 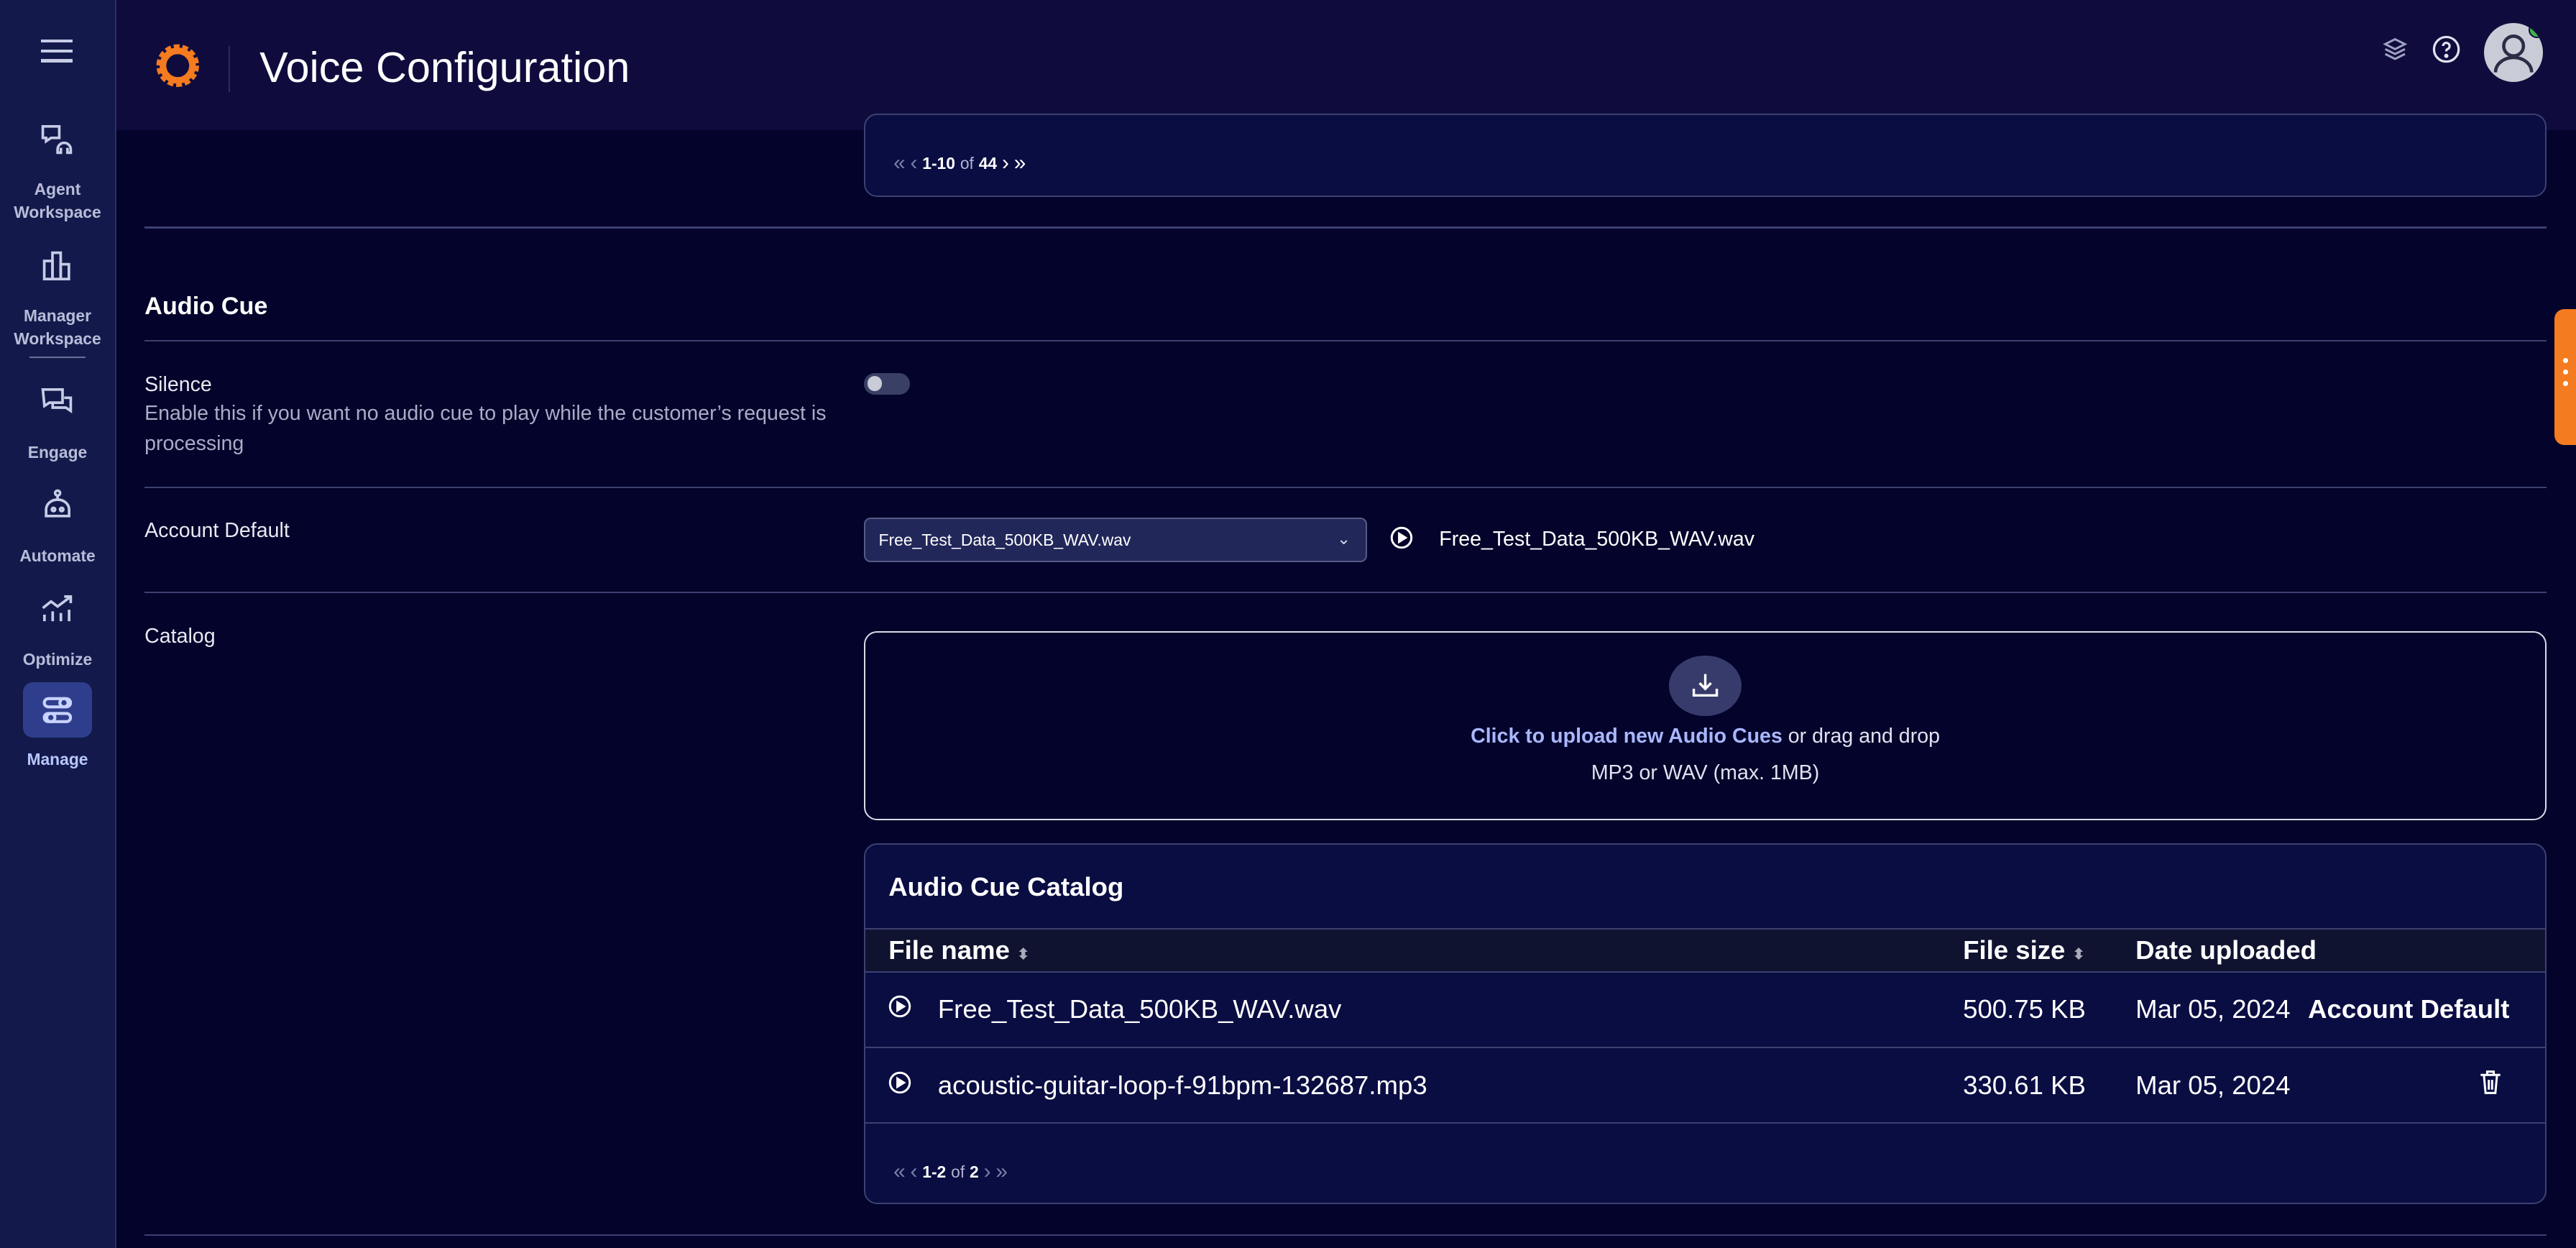 I want to click on catalog-label: Catalog, so click(x=180, y=636).